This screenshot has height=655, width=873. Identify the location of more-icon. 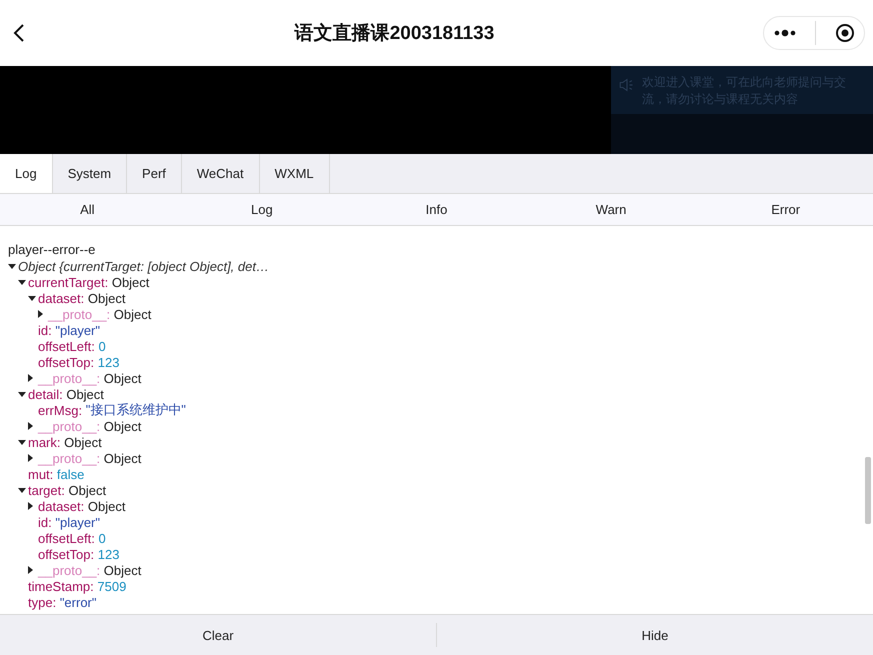
(785, 33).